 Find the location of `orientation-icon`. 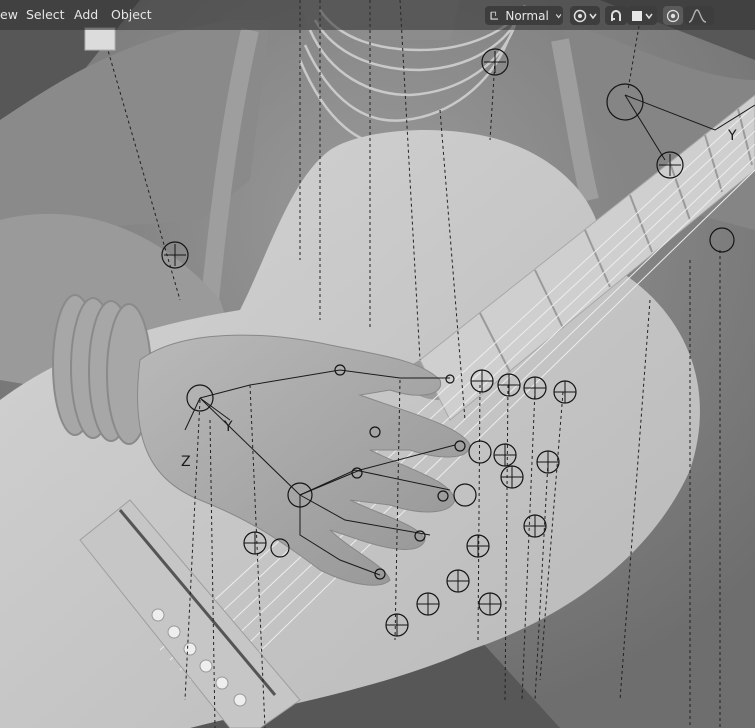

orientation-icon is located at coordinates (494, 15).